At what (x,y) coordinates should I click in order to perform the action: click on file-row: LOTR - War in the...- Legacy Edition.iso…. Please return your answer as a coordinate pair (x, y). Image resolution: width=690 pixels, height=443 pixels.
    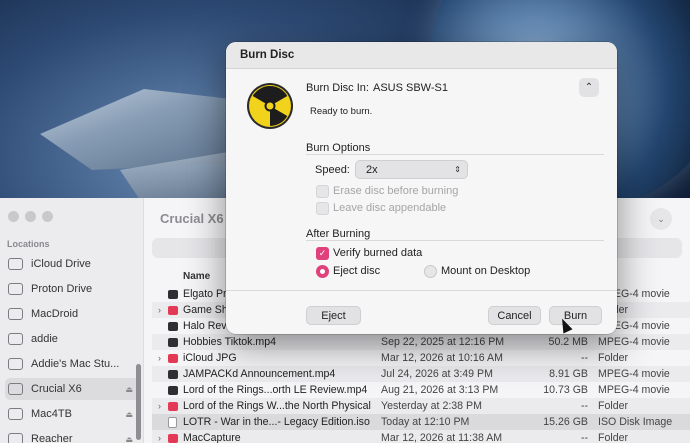
    Looking at the image, I should click on (421, 422).